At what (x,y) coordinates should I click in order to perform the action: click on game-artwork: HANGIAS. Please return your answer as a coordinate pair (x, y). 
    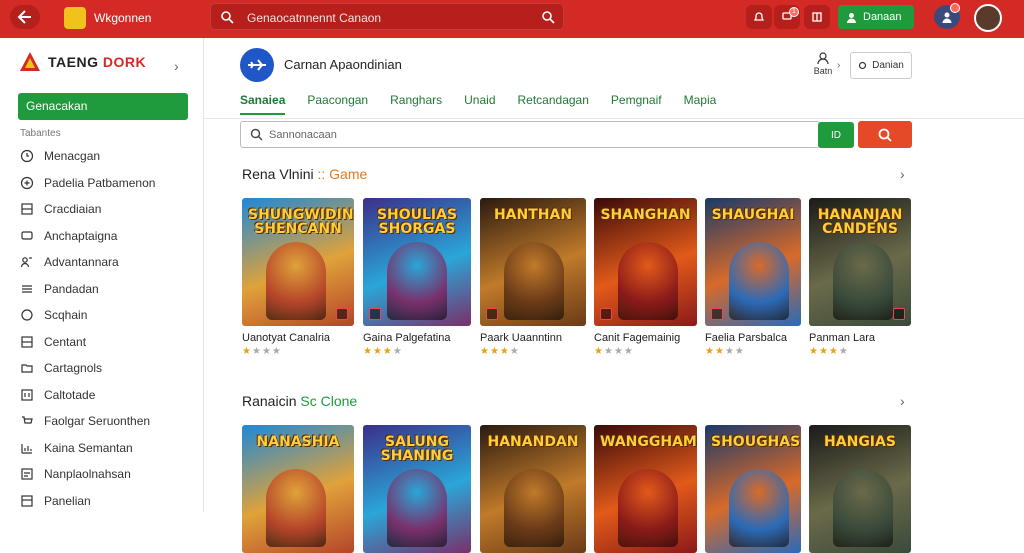
    Looking at the image, I should click on (860, 489).